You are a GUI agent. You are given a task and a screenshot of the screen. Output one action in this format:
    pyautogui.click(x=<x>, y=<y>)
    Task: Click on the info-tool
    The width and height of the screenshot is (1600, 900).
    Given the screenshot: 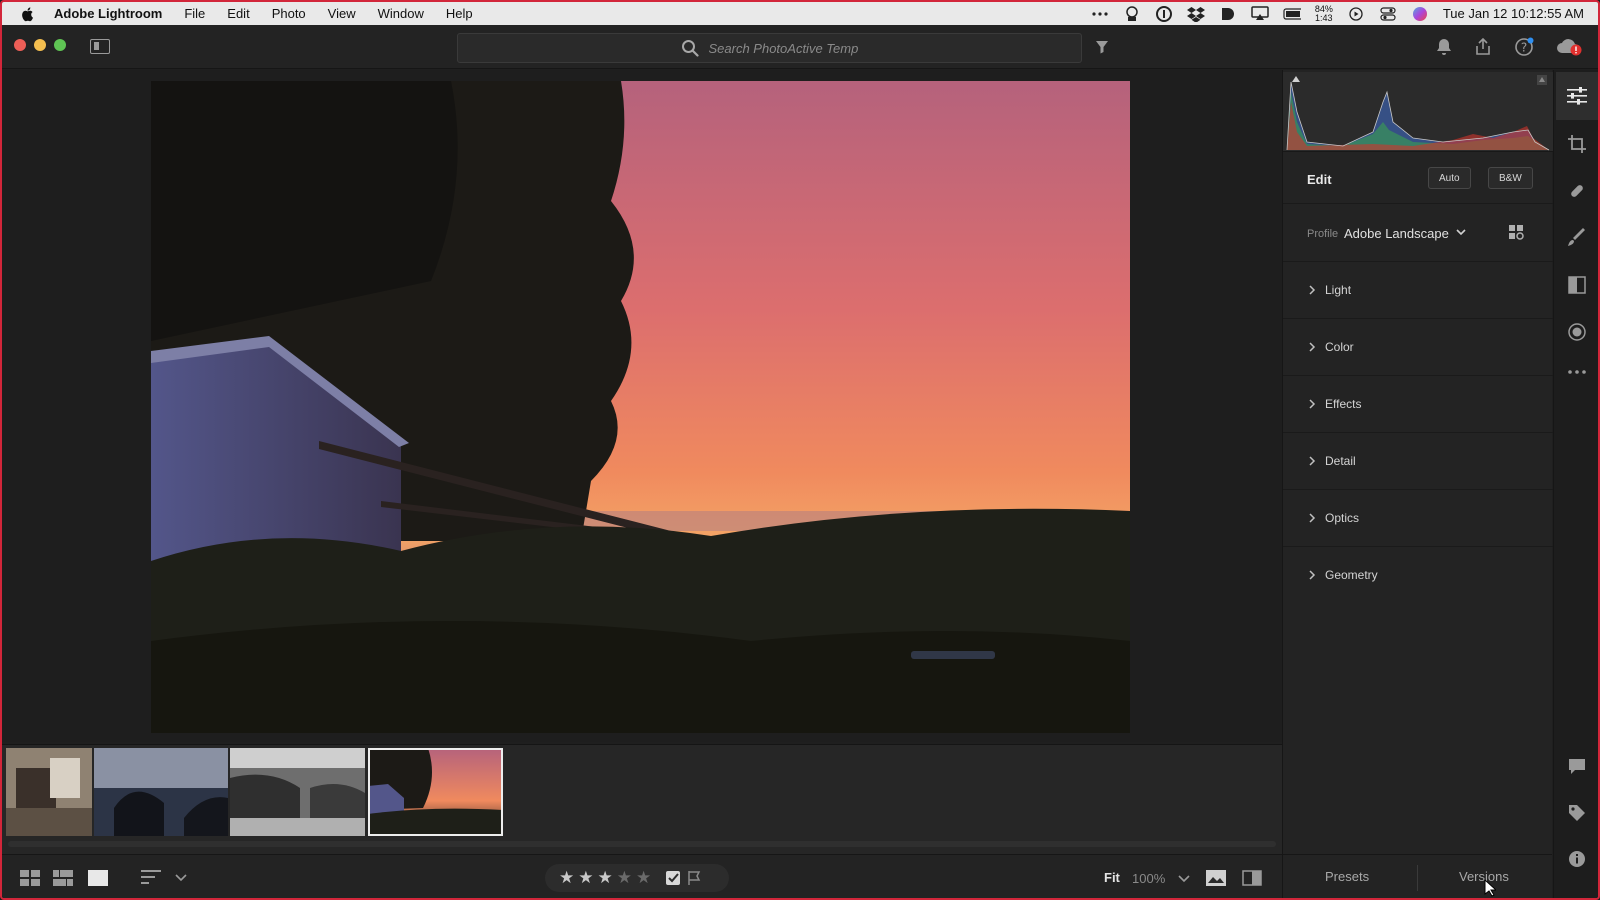 What is the action you would take?
    pyautogui.click(x=1577, y=859)
    